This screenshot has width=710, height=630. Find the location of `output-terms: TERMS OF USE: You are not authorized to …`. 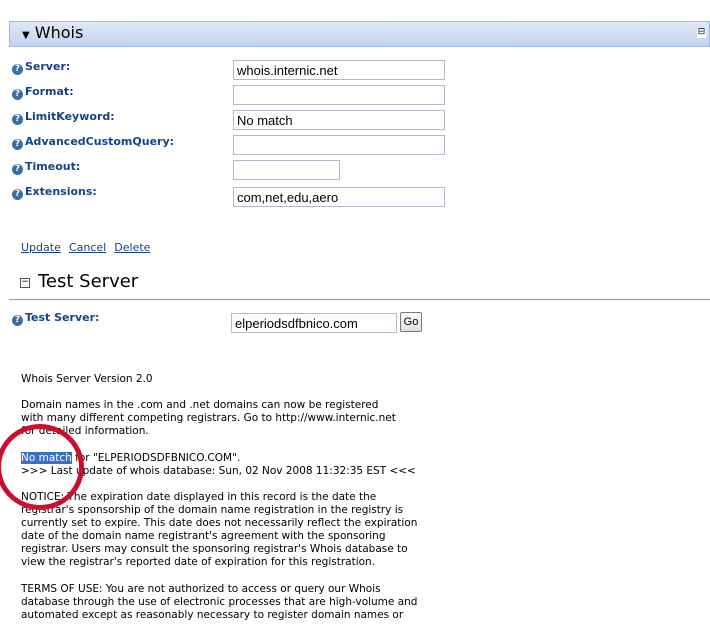

output-terms: TERMS OF USE: You are not authorized to … is located at coordinates (219, 602).